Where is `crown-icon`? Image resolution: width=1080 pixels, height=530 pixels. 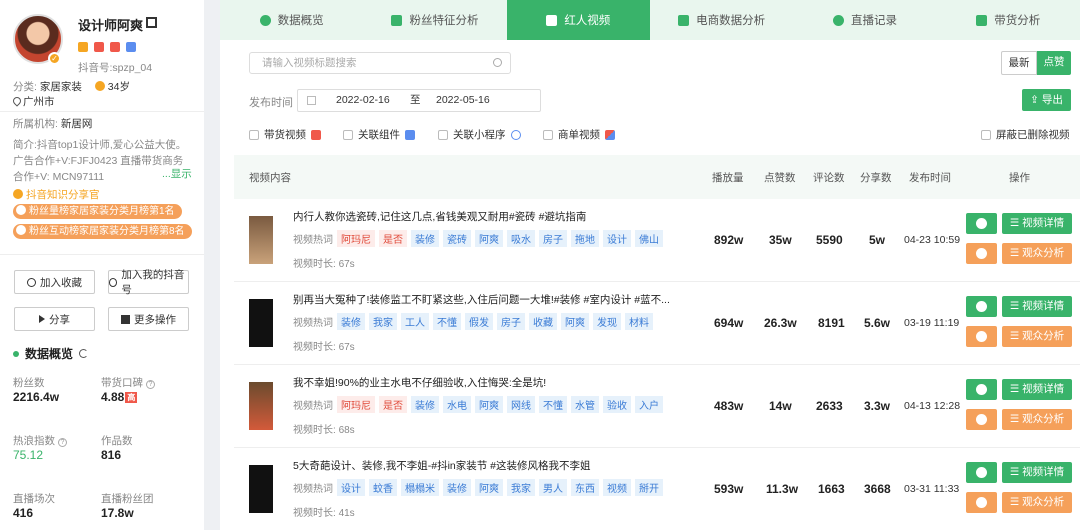
crown-icon is located at coordinates (115, 47).